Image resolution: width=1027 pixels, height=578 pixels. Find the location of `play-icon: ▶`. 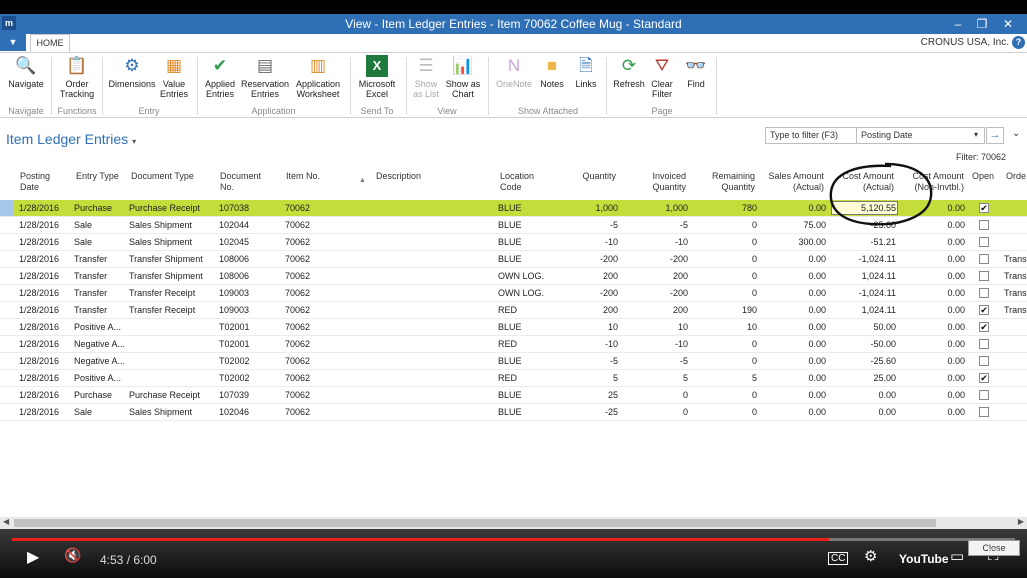

play-icon: ▶ is located at coordinates (33, 557).